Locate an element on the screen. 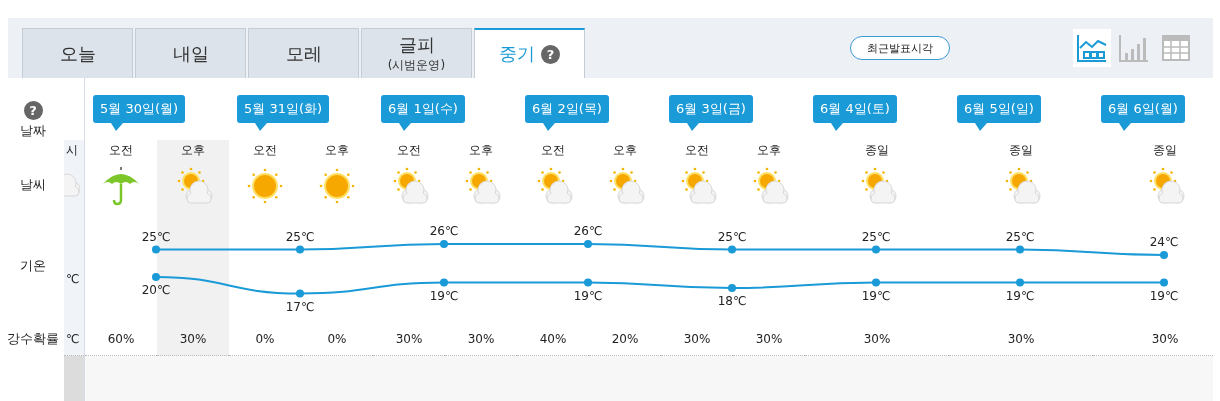  precipitation-value: ℃ is located at coordinates (73, 338).